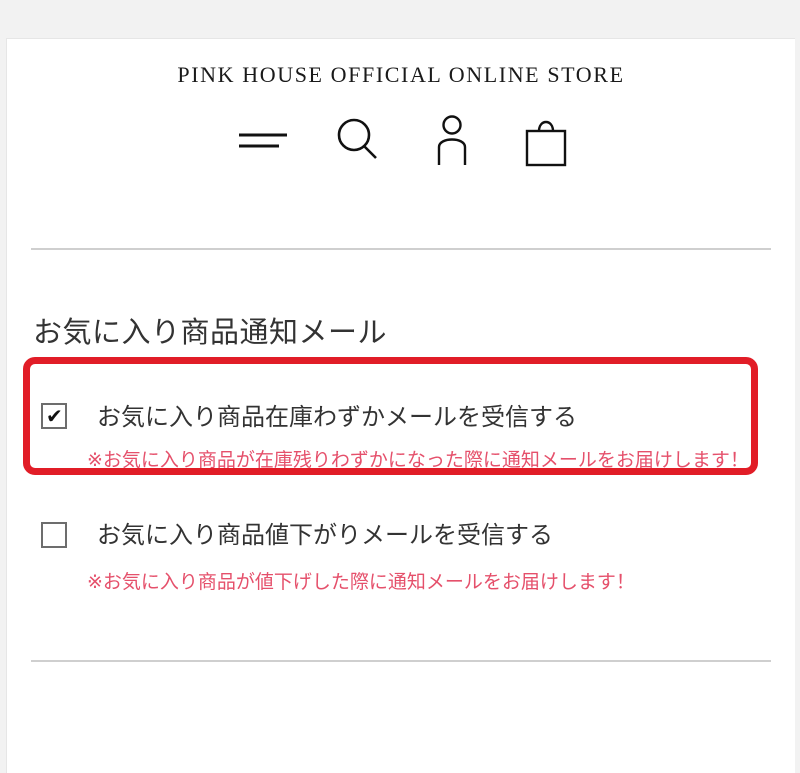 The width and height of the screenshot is (800, 773). Describe the element at coordinates (325, 532) in the screenshot. I see `price-drop-mail-label: お気に入り商品値下がりメールを受信する` at that location.